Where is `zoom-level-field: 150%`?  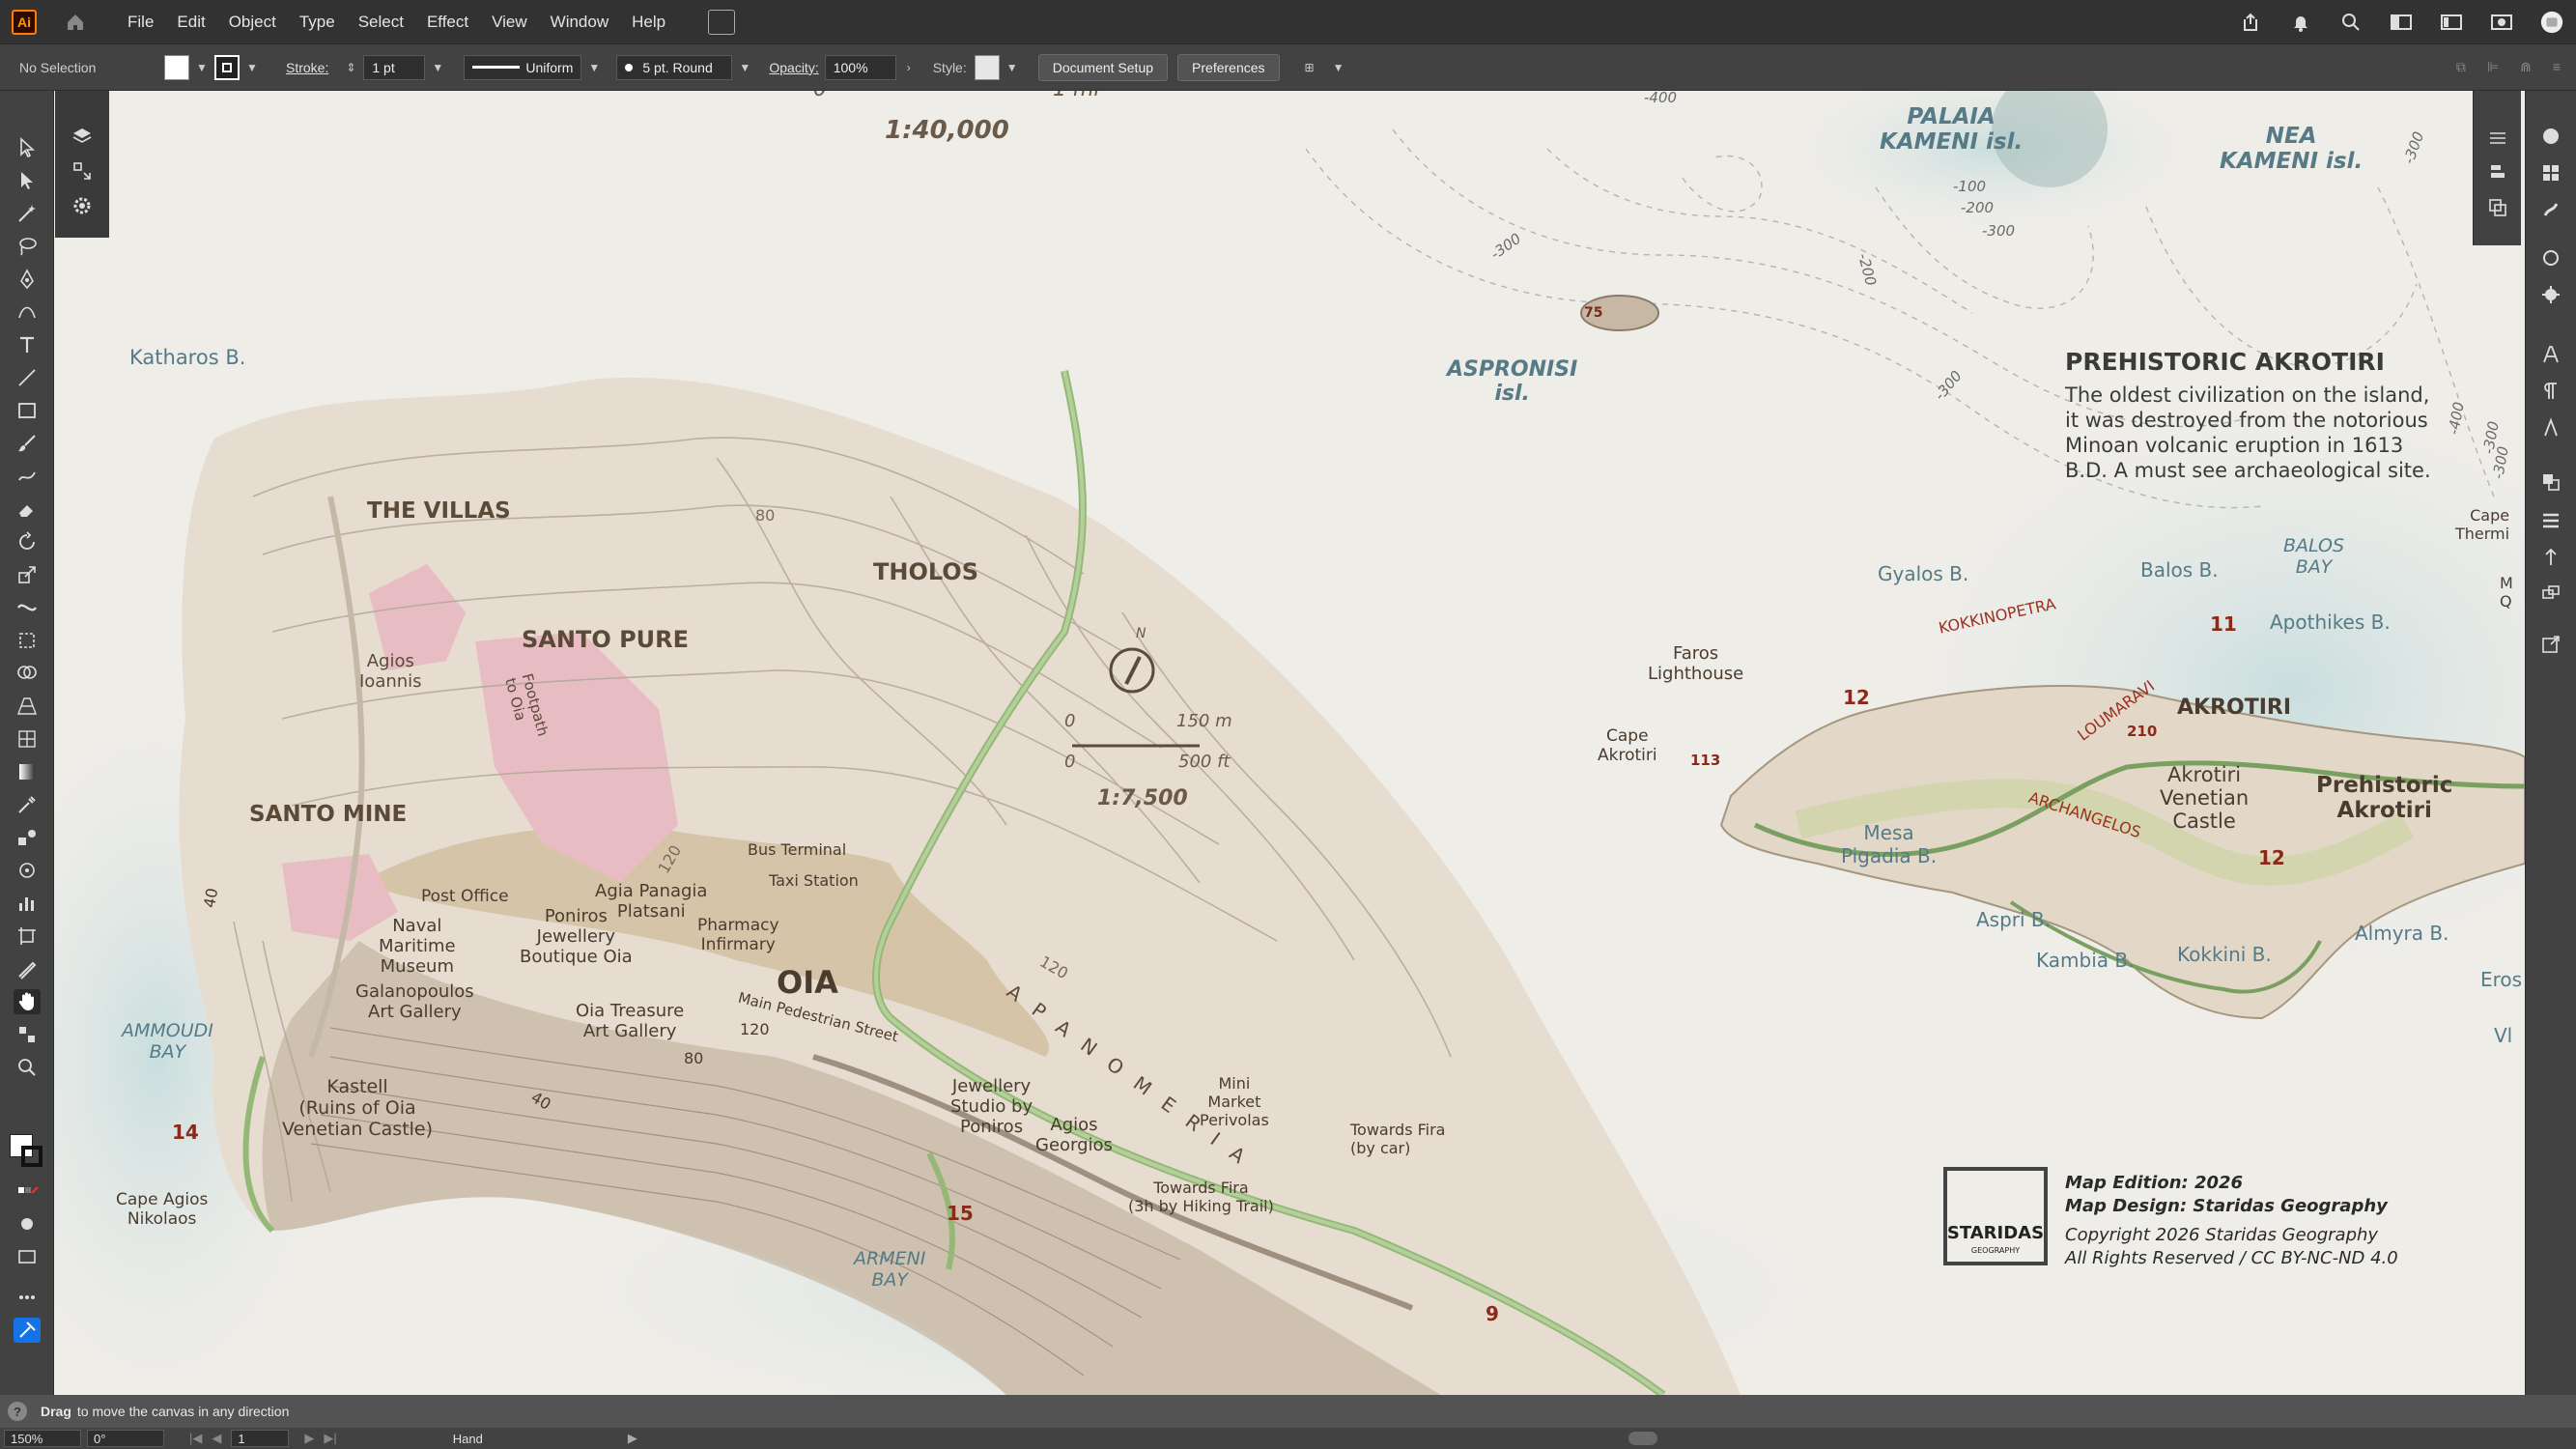 zoom-level-field: 150% is located at coordinates (42, 1438).